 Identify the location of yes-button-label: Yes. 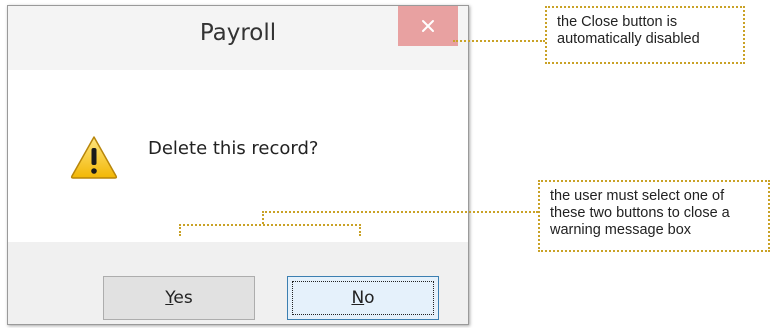
(179, 298).